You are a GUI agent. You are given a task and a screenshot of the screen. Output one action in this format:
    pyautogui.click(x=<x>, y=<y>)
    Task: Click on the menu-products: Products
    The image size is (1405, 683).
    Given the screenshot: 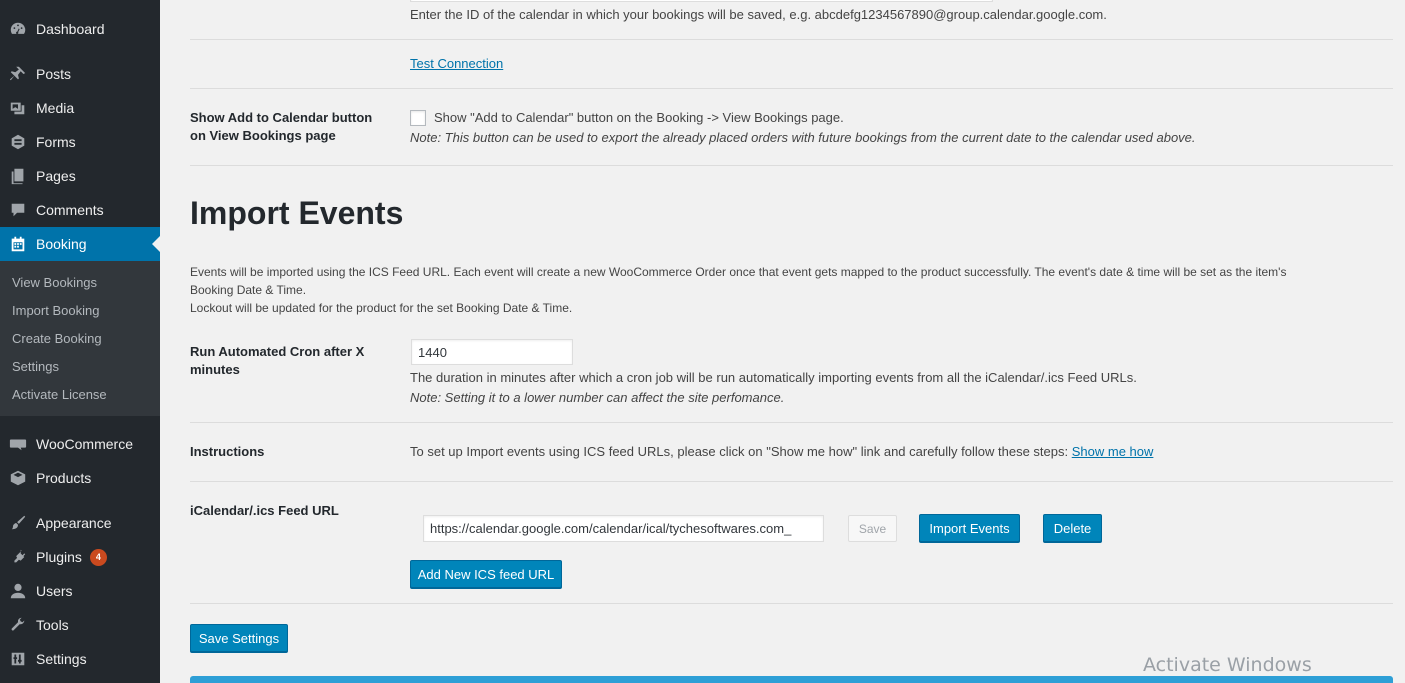 What is the action you would take?
    pyautogui.click(x=80, y=478)
    